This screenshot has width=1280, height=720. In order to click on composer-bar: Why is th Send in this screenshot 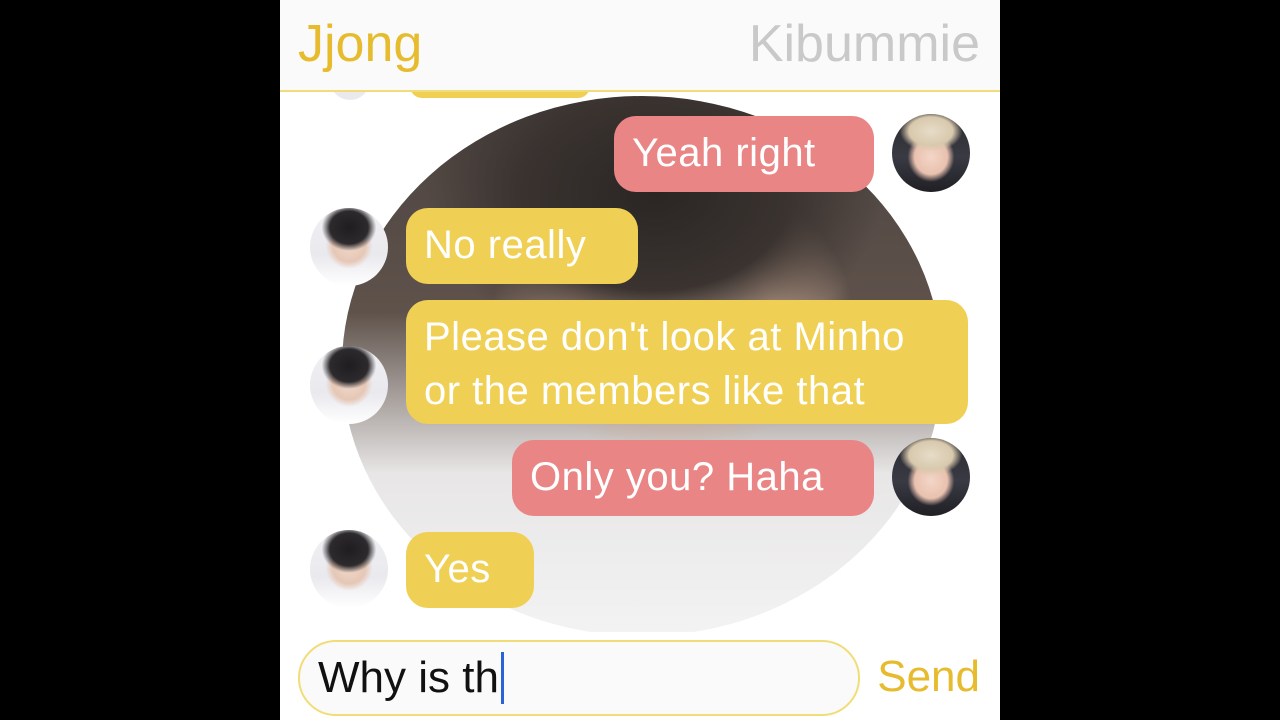, I will do `click(640, 676)`.